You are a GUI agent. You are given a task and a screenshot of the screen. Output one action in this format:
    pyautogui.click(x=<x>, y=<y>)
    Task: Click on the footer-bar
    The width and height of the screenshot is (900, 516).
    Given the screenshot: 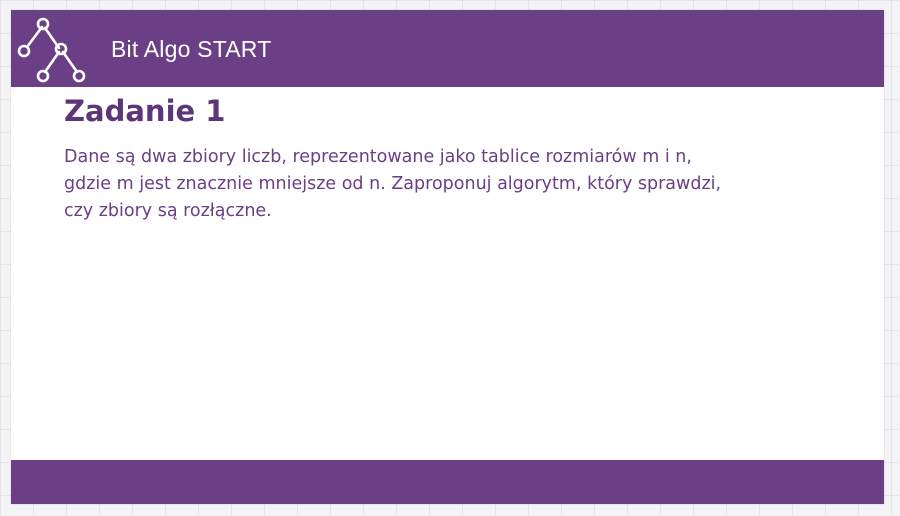 What is the action you would take?
    pyautogui.click(x=447, y=482)
    